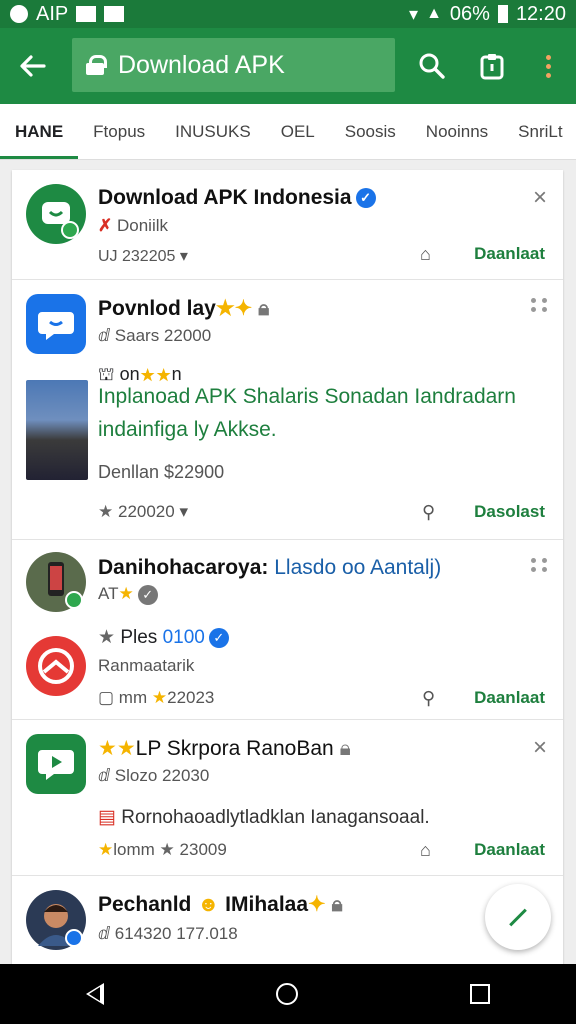 The width and height of the screenshot is (576, 1024). I want to click on check-circle-icon: ✓, so click(147, 594).